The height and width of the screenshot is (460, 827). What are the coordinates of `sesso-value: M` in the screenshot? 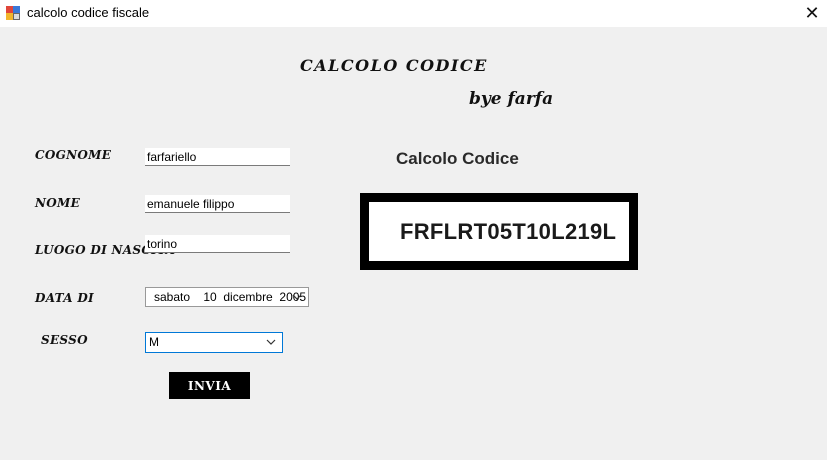 It's located at (154, 342).